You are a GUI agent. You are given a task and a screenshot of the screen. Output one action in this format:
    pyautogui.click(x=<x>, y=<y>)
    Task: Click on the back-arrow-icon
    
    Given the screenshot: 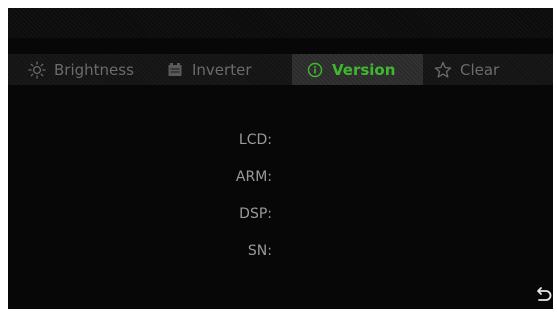 What is the action you would take?
    pyautogui.click(x=544, y=297)
    